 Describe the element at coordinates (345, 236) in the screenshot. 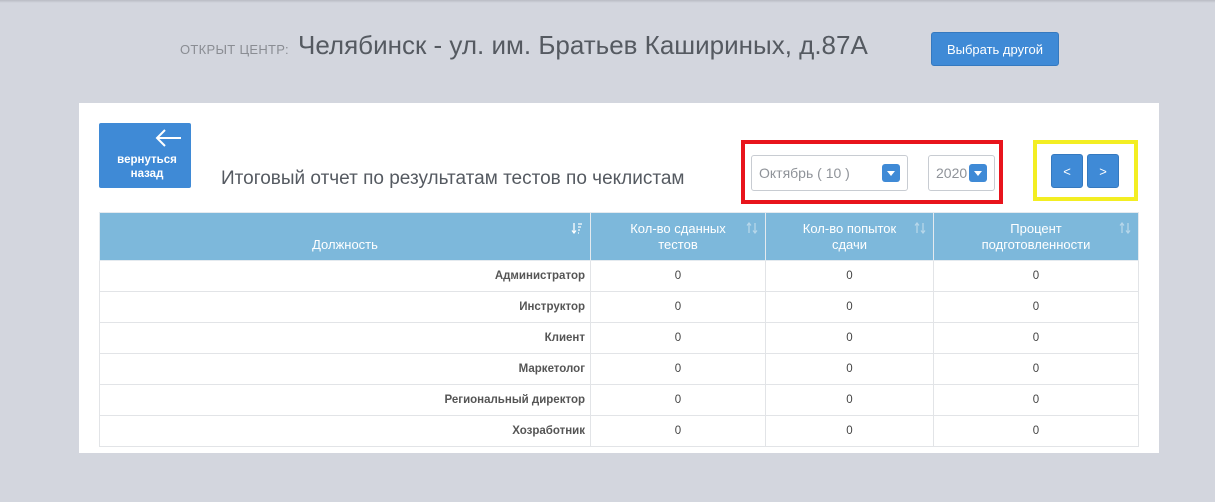

I see `column-header-position: Должность` at that location.